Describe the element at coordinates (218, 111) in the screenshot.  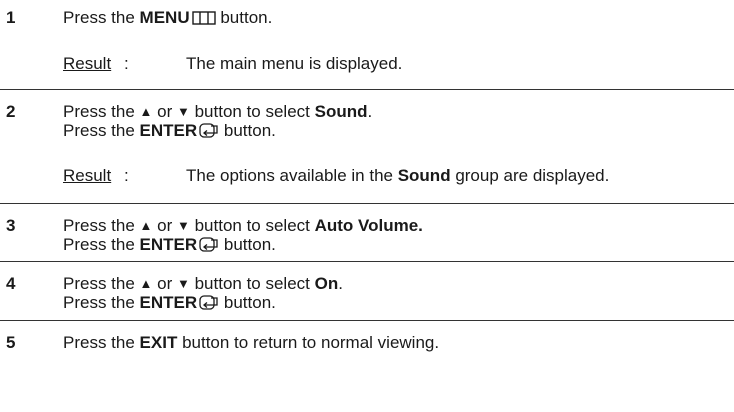
I see `step-instruction: Press the ▲ or ▼ button to select Sound.` at that location.